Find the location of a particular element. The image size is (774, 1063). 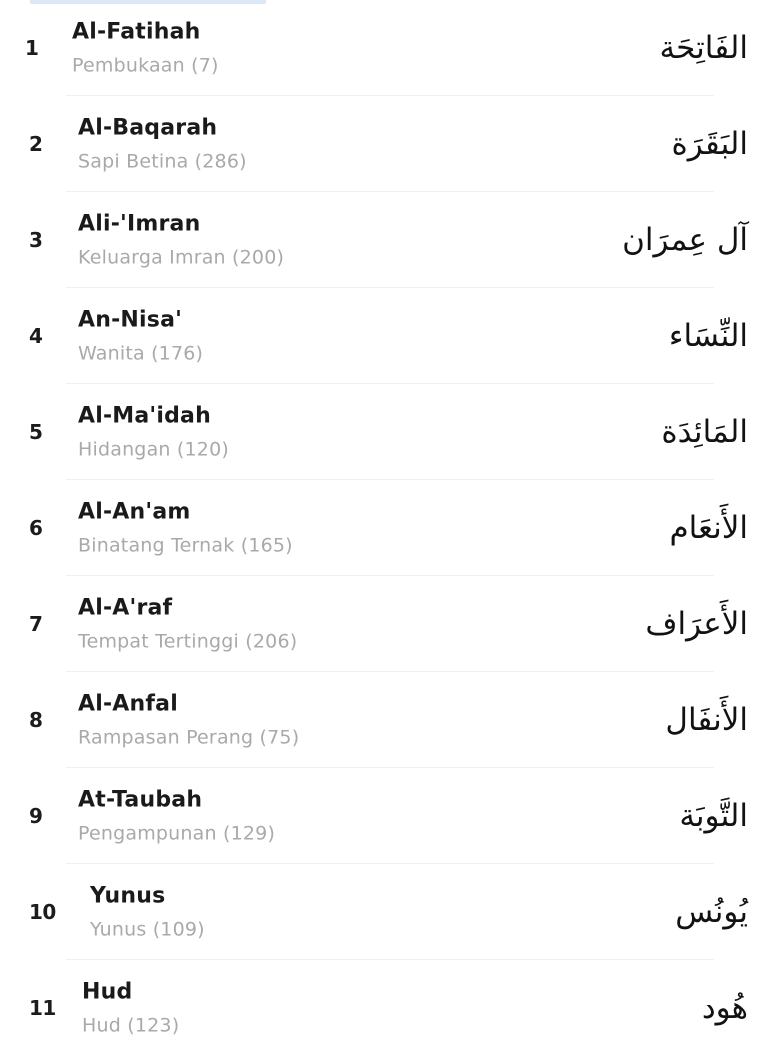

surah-number: 5 is located at coordinates (36, 432).